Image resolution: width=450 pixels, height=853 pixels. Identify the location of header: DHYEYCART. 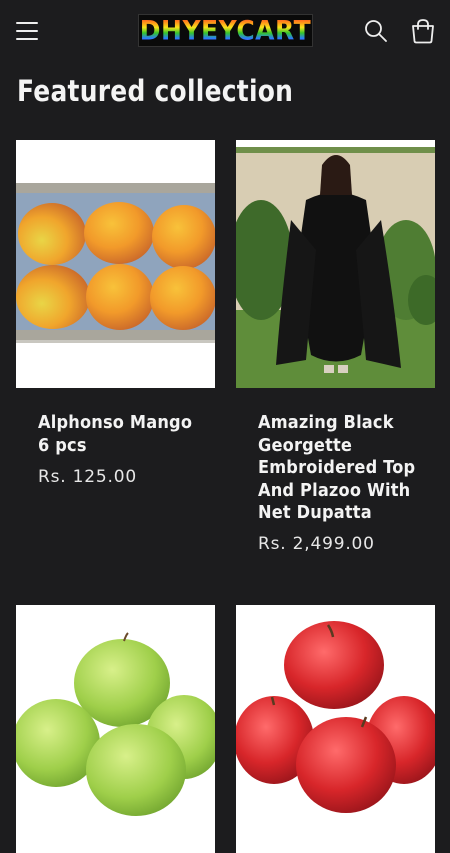
(225, 31).